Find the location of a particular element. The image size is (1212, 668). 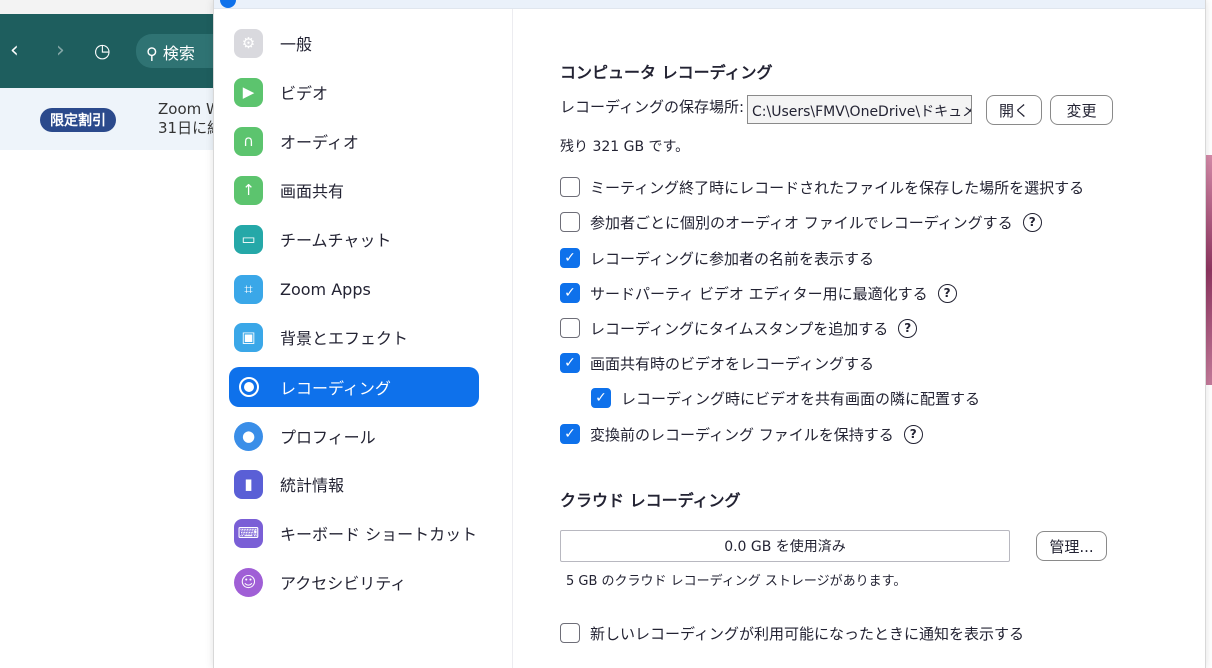

statistics-icon: ▮ is located at coordinates (248, 484).